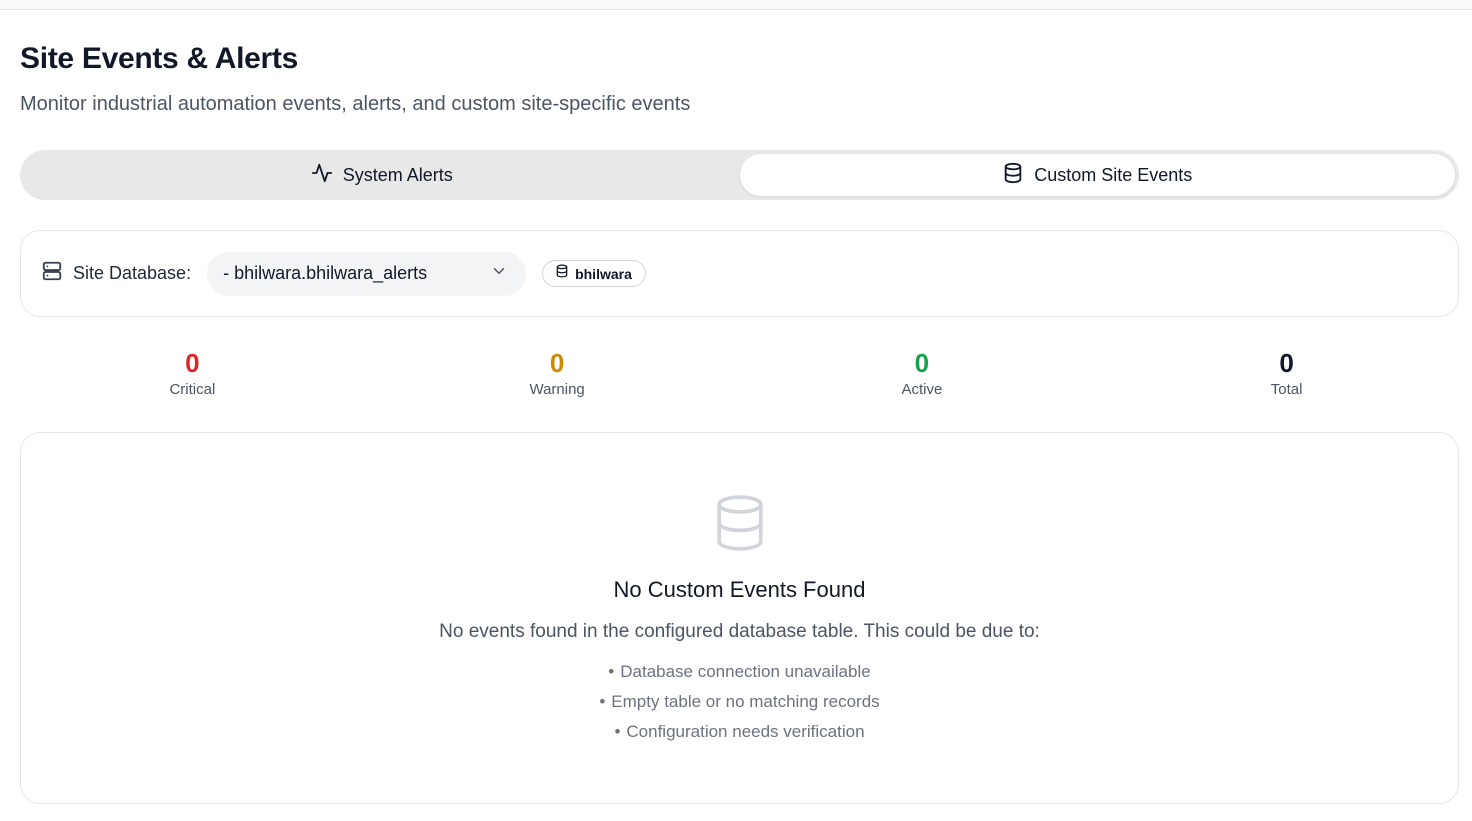 The height and width of the screenshot is (821, 1472). I want to click on activity-icon, so click(322, 175).